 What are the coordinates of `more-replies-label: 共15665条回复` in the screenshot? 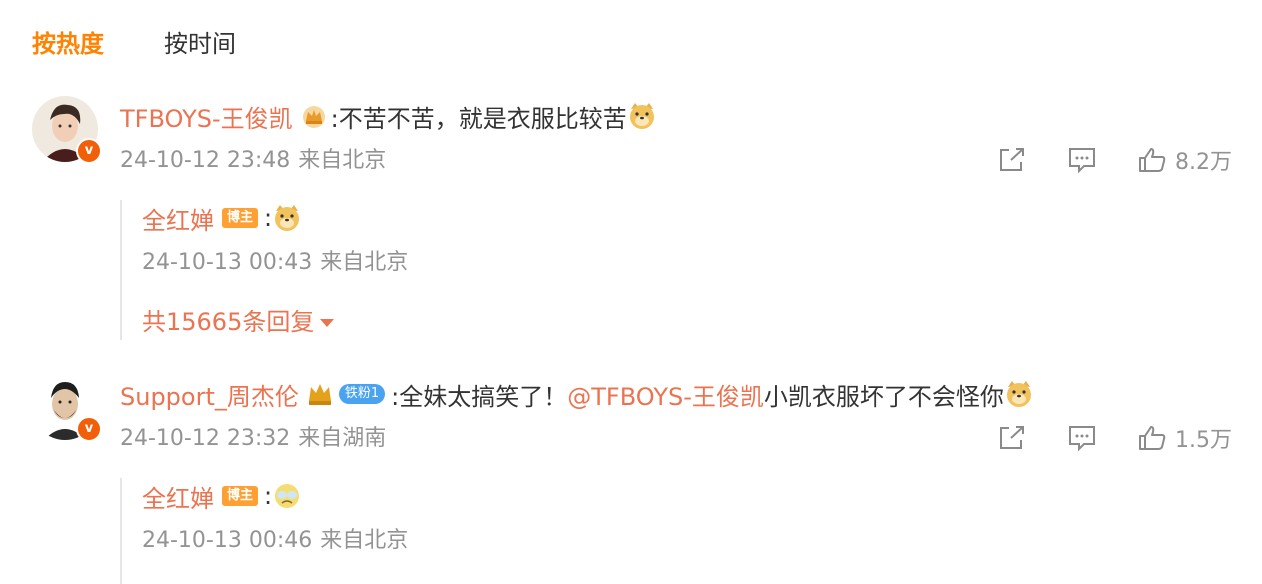 It's located at (228, 322).